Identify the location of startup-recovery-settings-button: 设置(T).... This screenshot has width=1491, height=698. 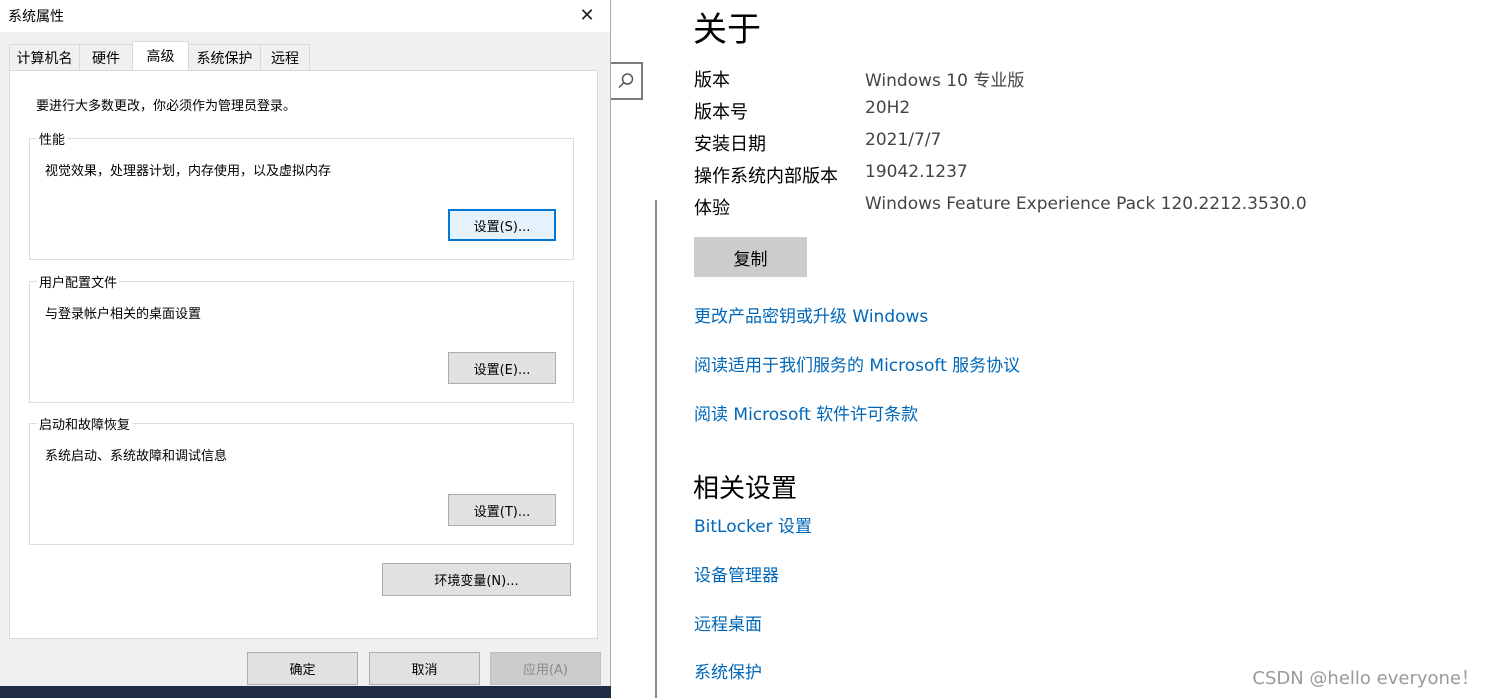
(502, 510).